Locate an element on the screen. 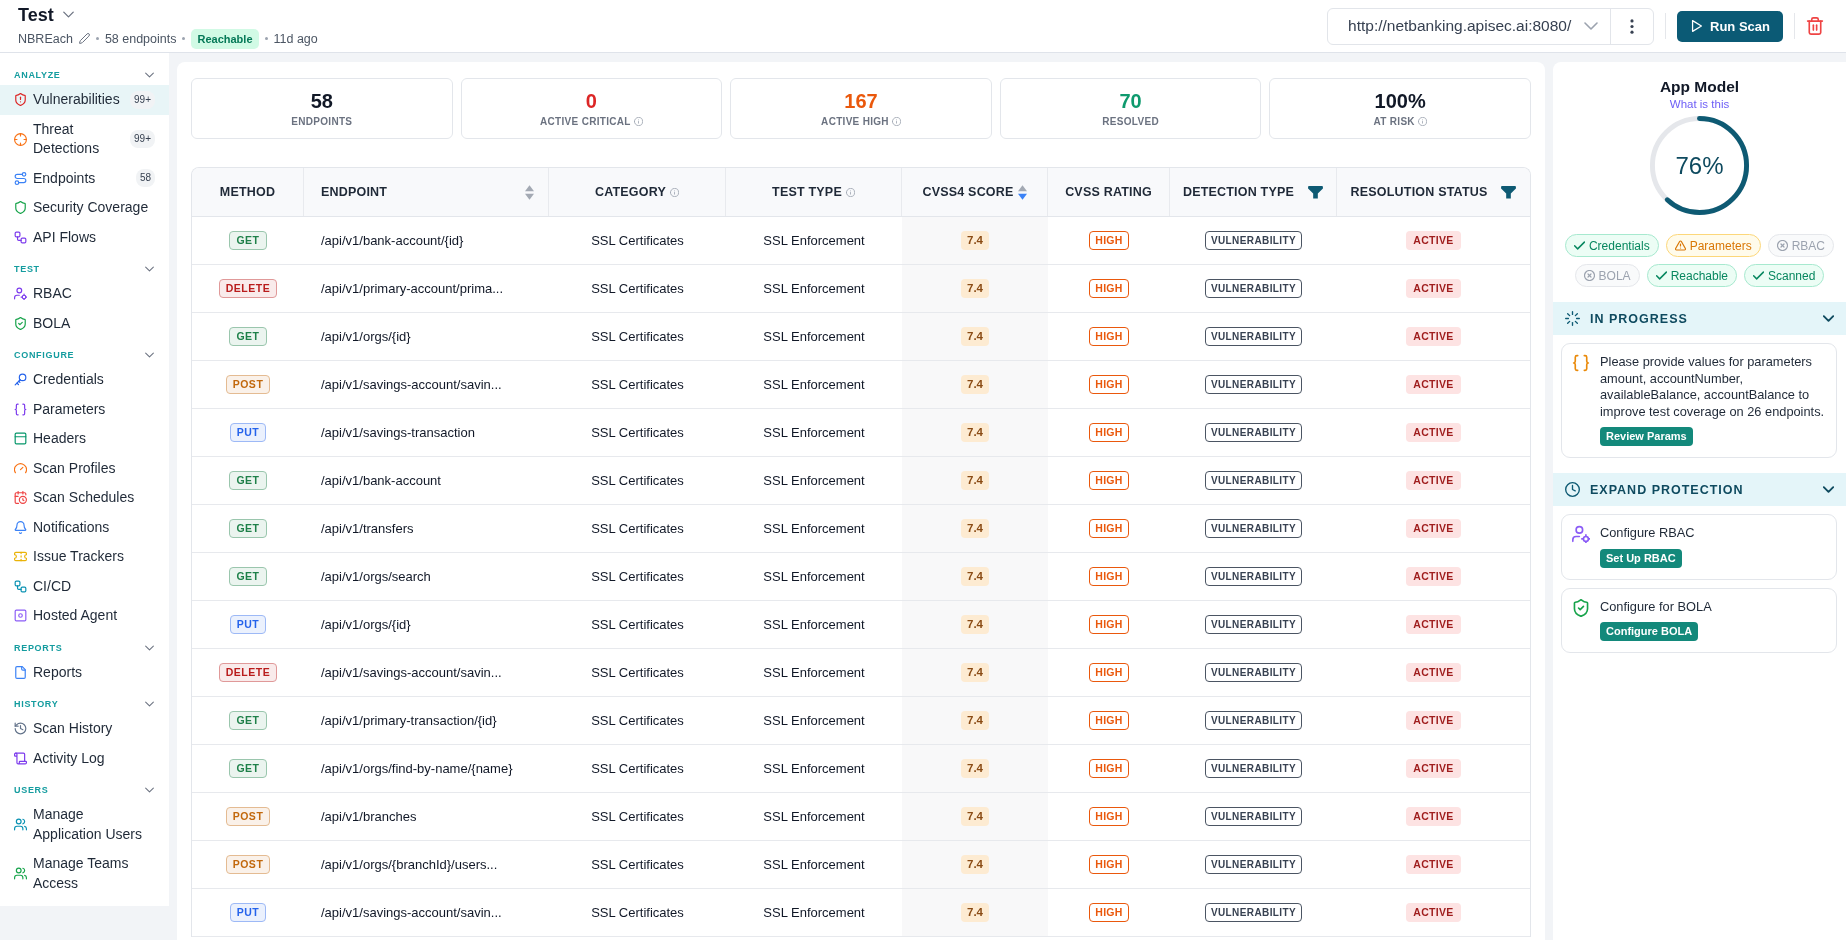 The width and height of the screenshot is (1846, 940). method-badge: POST is located at coordinates (248, 864).